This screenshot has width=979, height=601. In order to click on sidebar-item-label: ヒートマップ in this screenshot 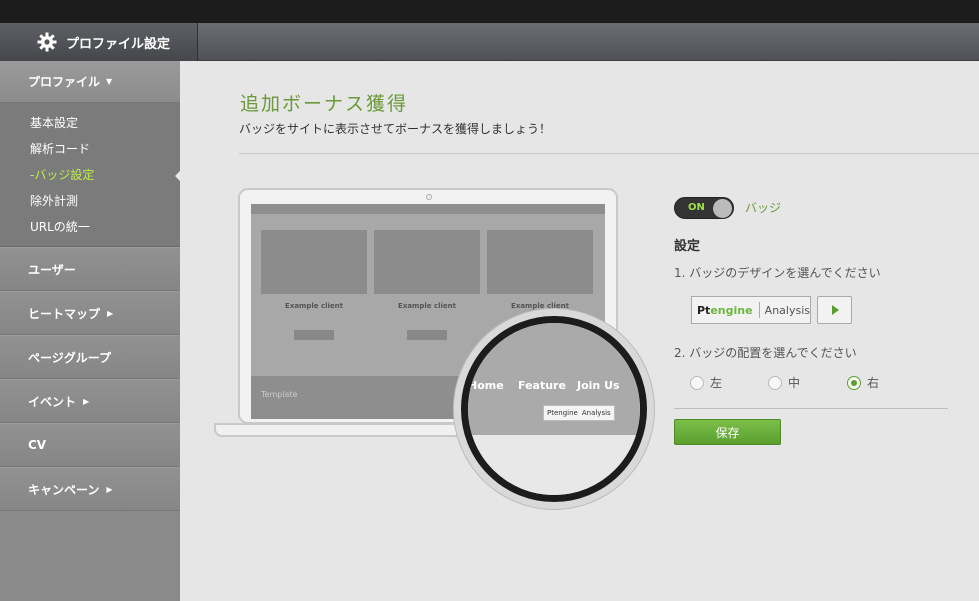, I will do `click(64, 313)`.